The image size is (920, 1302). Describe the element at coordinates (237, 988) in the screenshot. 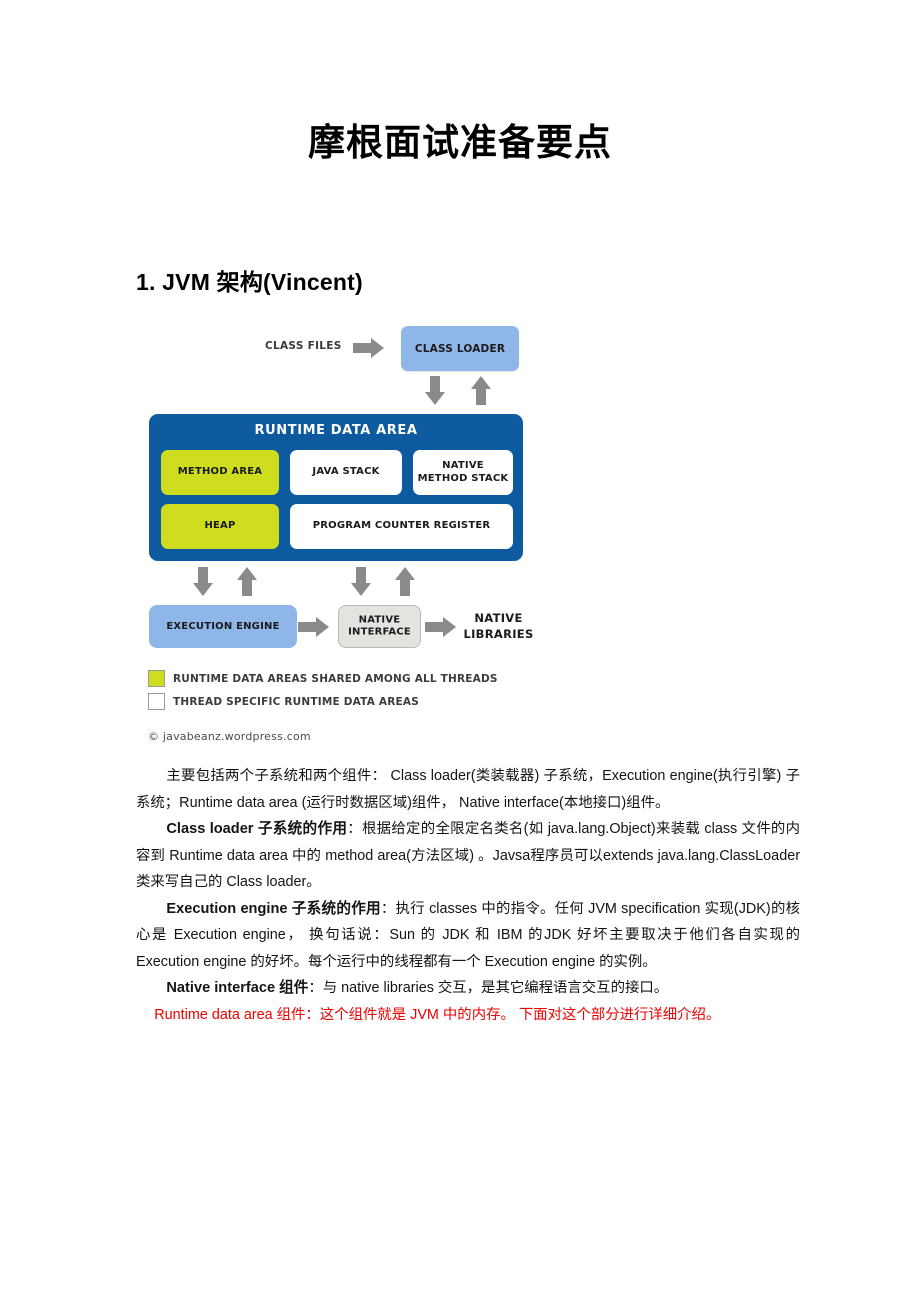

I see `paragraph-native-interface-lead: Native interface 组件` at that location.